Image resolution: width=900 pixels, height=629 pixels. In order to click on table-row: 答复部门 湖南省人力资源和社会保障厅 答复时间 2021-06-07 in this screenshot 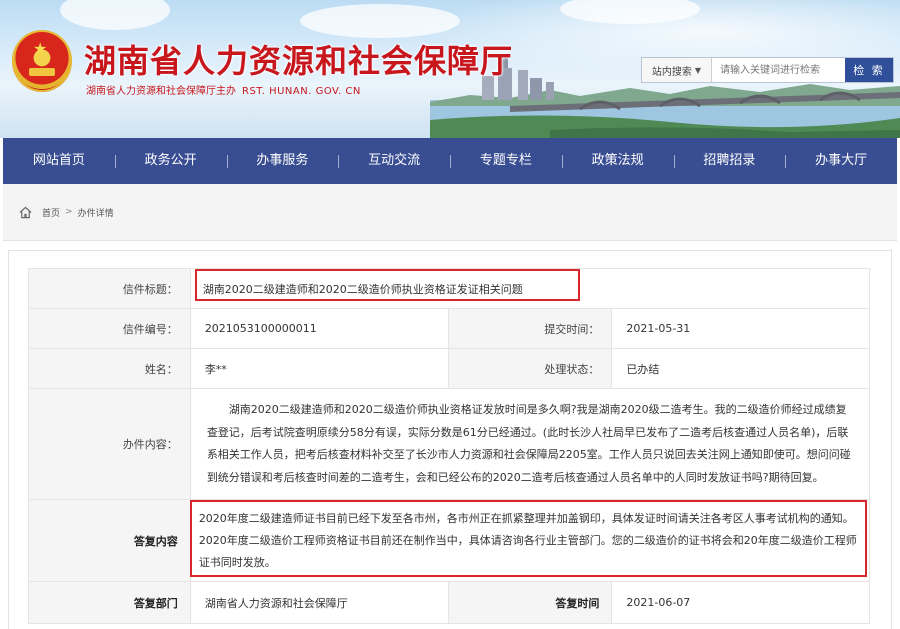, I will do `click(449, 602)`.